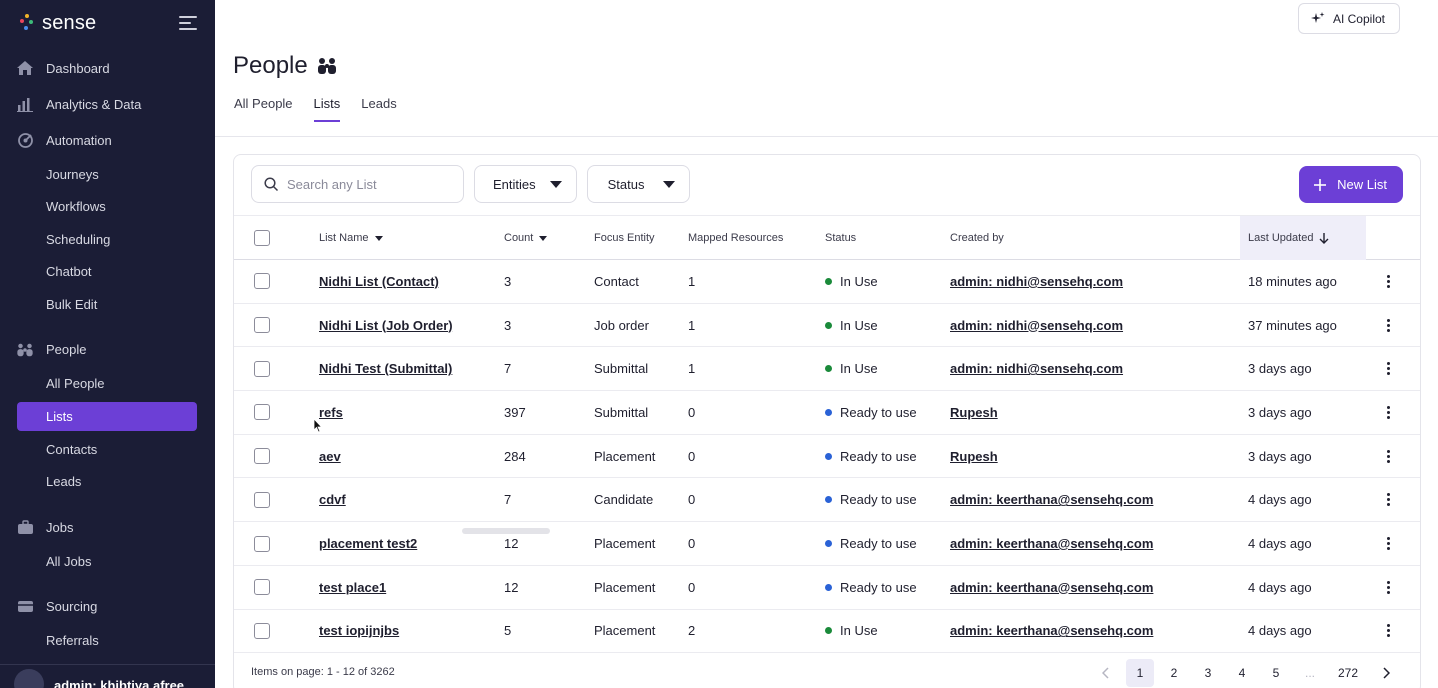  What do you see at coordinates (1140, 673) in the screenshot?
I see `page-button-1: 1` at bounding box center [1140, 673].